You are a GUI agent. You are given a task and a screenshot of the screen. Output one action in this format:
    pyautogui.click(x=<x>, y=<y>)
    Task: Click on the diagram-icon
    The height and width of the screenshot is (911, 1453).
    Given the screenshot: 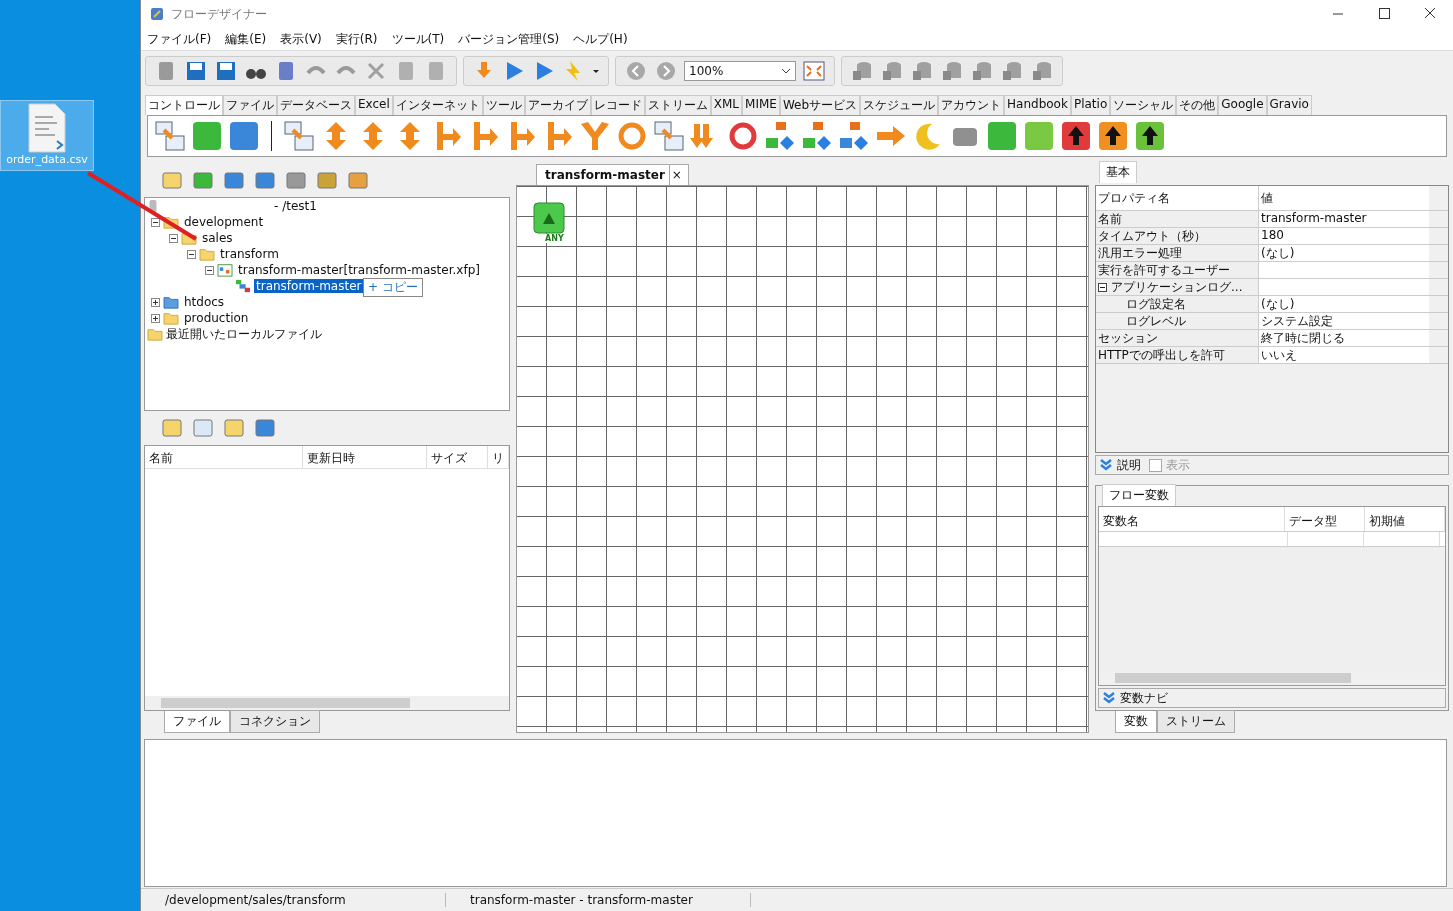 What is the action you would take?
    pyautogui.click(x=780, y=136)
    